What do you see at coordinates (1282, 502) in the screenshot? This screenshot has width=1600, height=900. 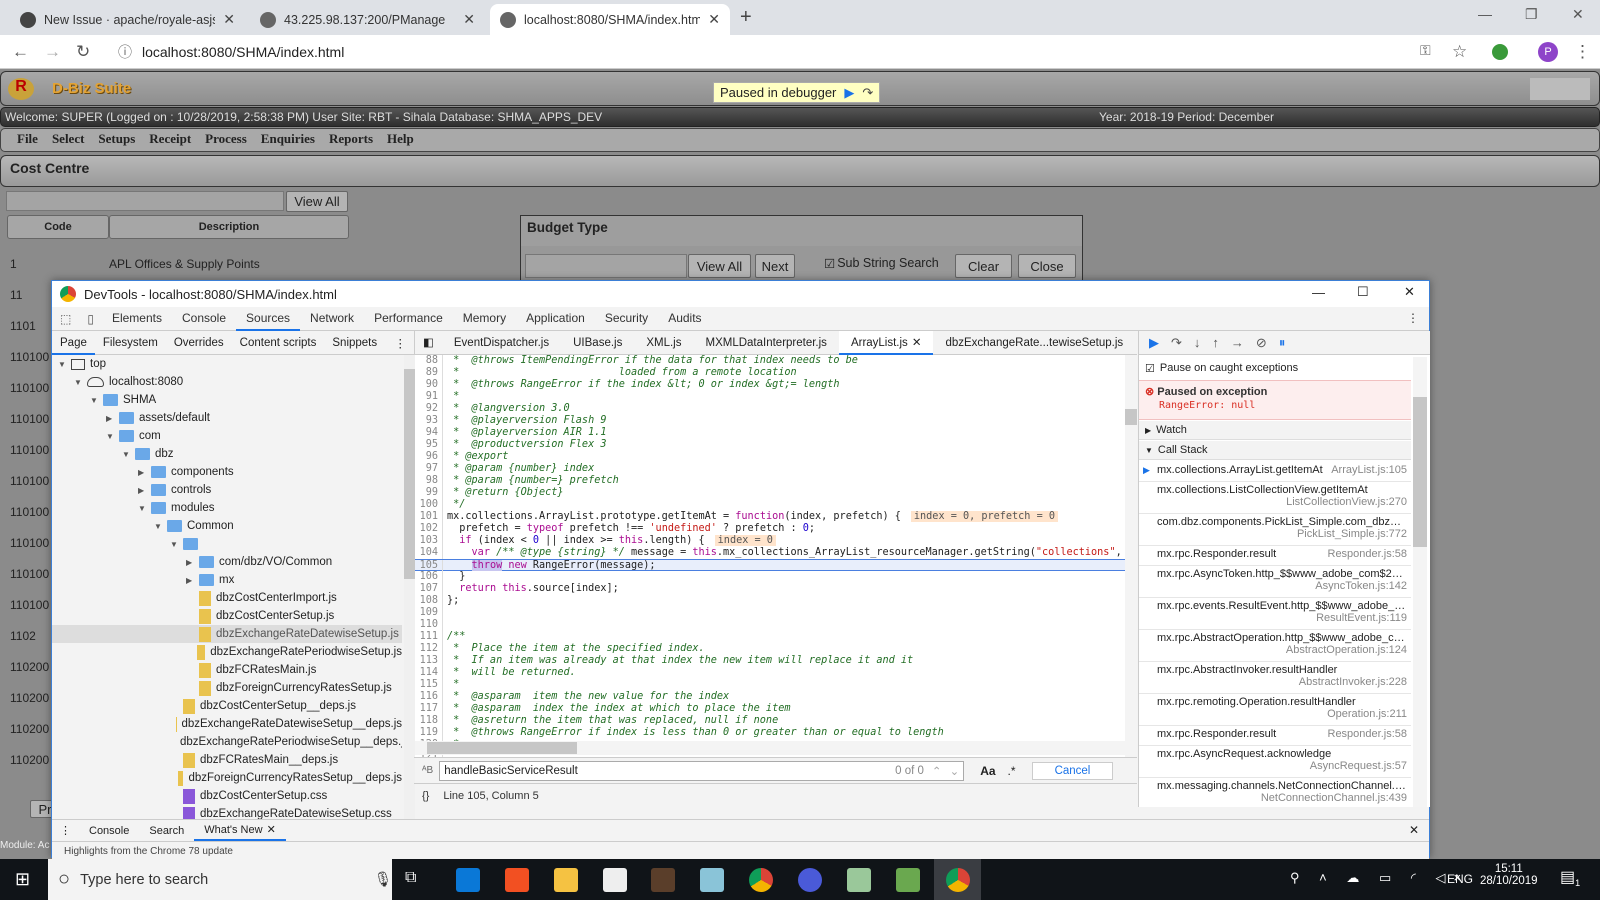 I see `call-frame-location: ListCollectionView.js:270` at bounding box center [1282, 502].